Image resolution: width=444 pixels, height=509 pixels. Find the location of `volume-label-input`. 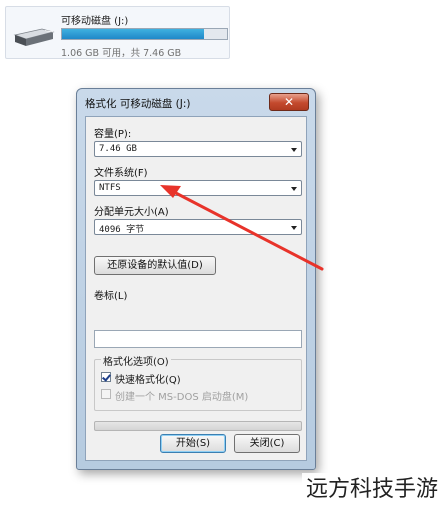

volume-label-input is located at coordinates (198, 339).